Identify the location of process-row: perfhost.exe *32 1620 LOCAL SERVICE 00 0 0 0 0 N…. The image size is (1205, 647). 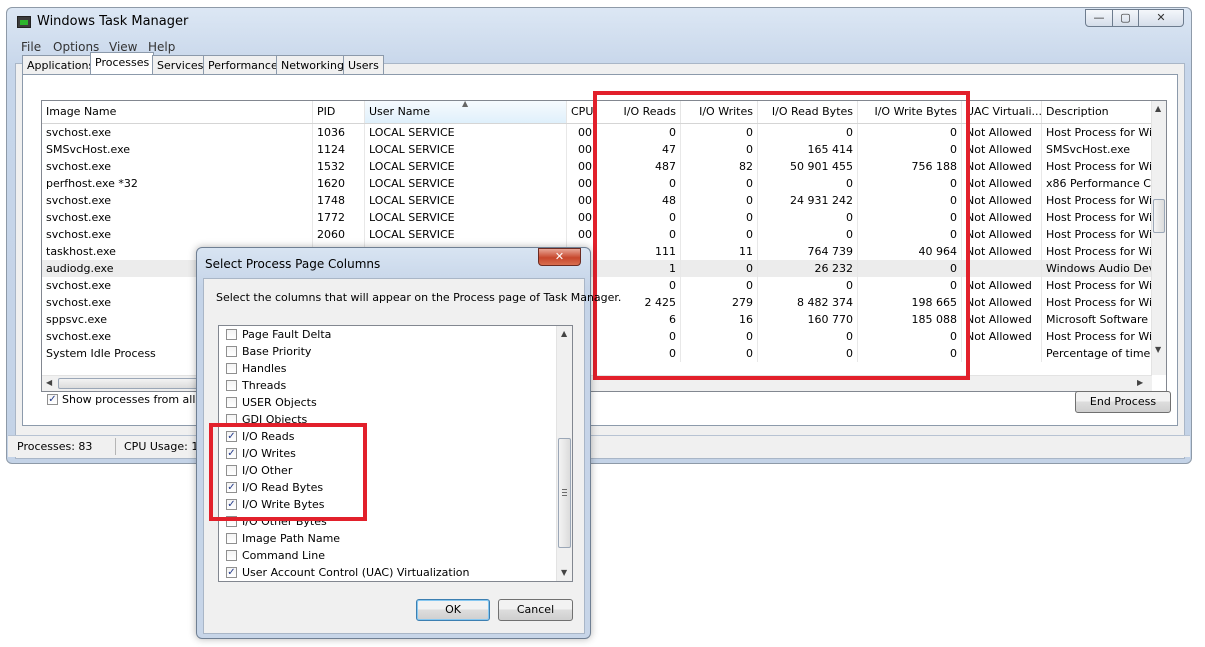
(597, 183).